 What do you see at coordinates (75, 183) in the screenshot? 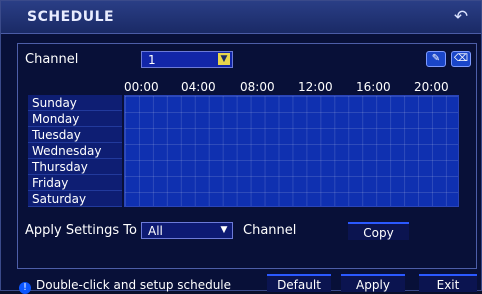
I see `day-label: Friday` at bounding box center [75, 183].